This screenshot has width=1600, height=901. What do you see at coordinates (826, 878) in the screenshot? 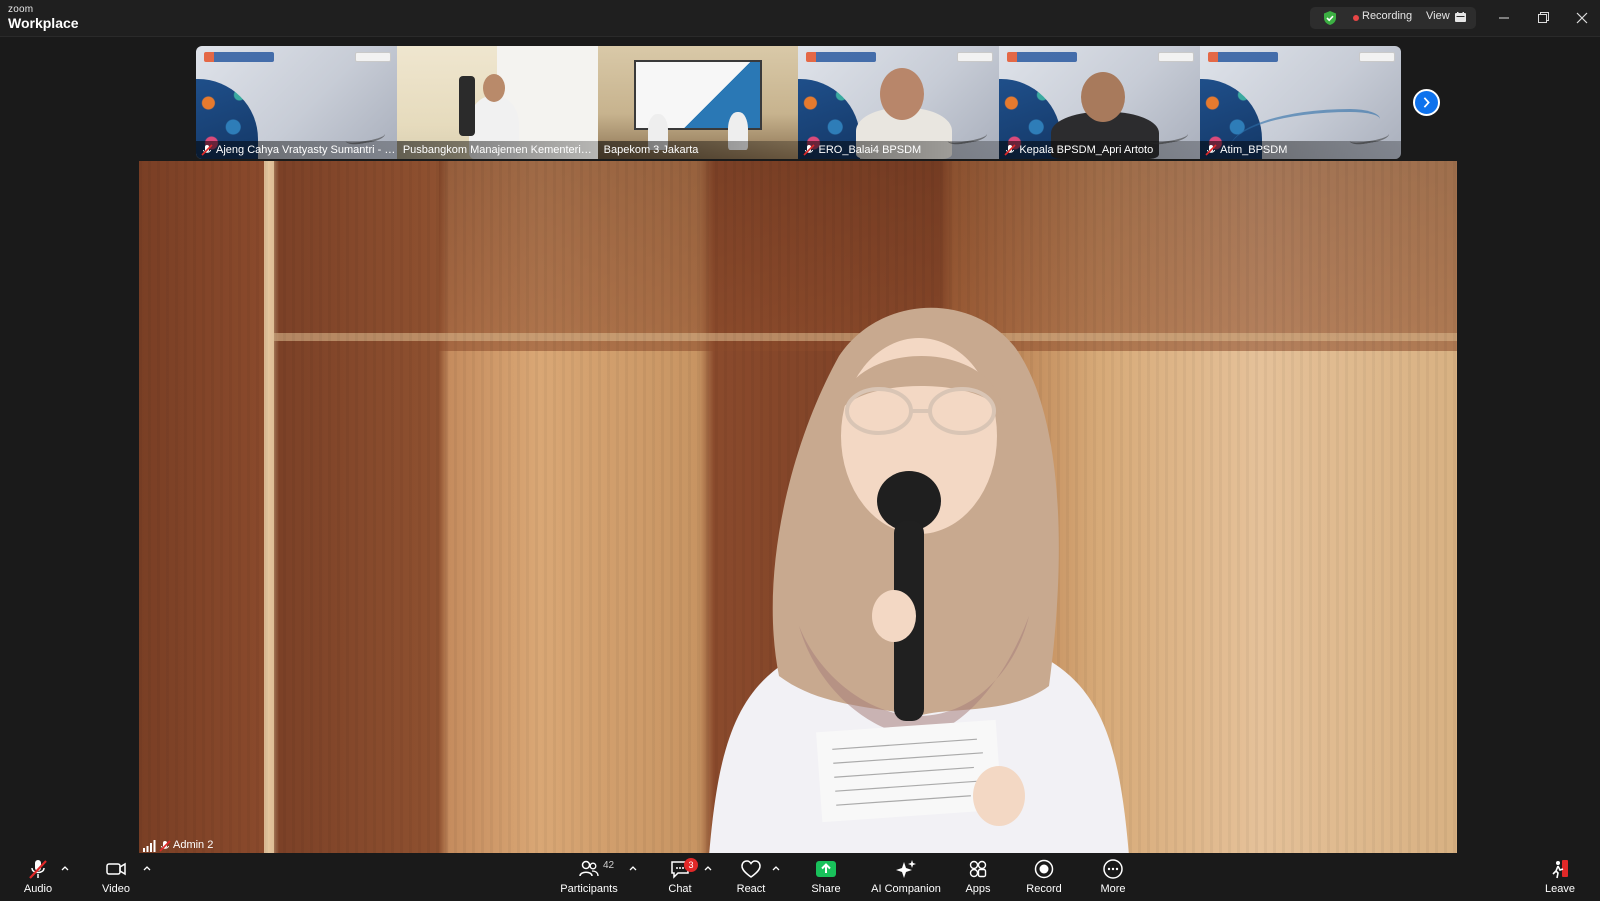
I see `share-screen-button: Share` at bounding box center [826, 878].